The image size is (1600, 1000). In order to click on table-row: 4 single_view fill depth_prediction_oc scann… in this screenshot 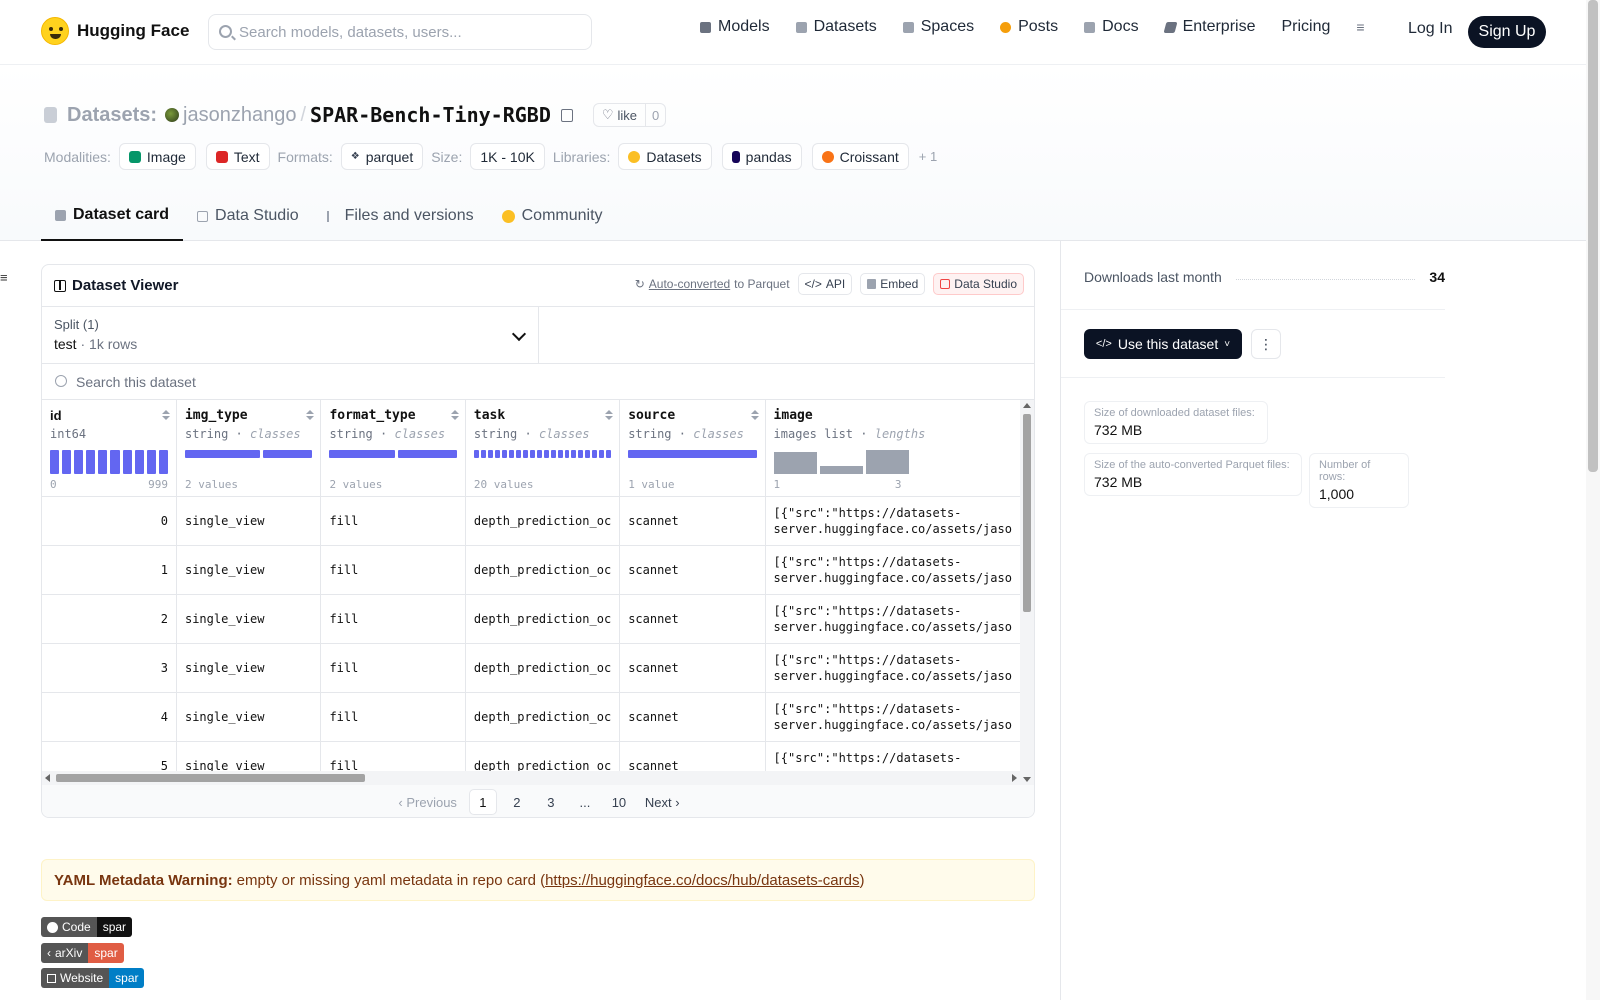, I will do `click(531, 717)`.